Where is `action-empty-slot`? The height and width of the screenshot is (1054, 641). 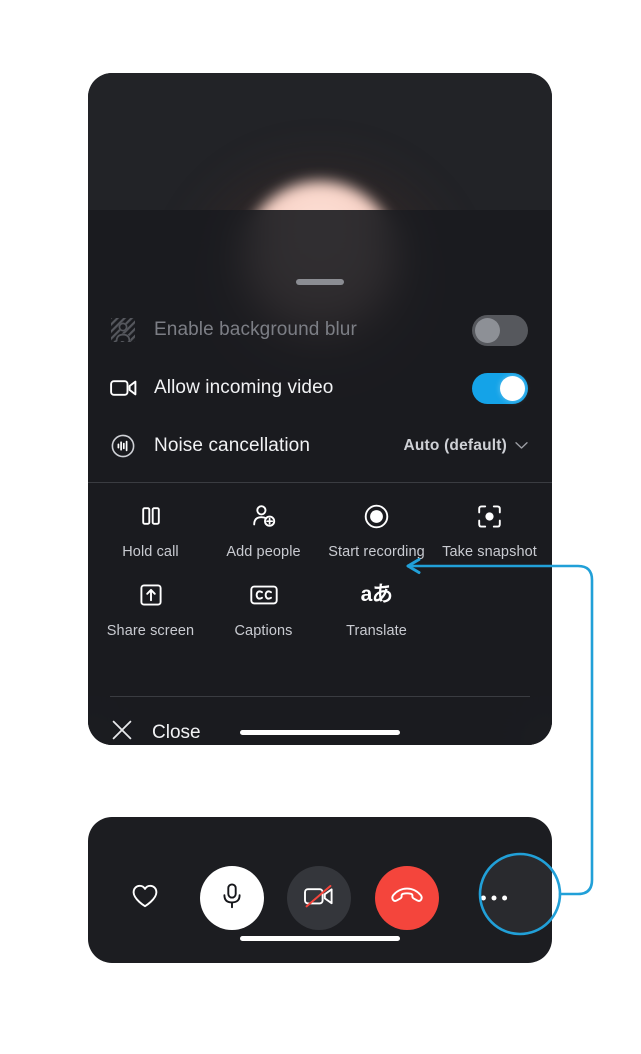 action-empty-slot is located at coordinates (489, 609).